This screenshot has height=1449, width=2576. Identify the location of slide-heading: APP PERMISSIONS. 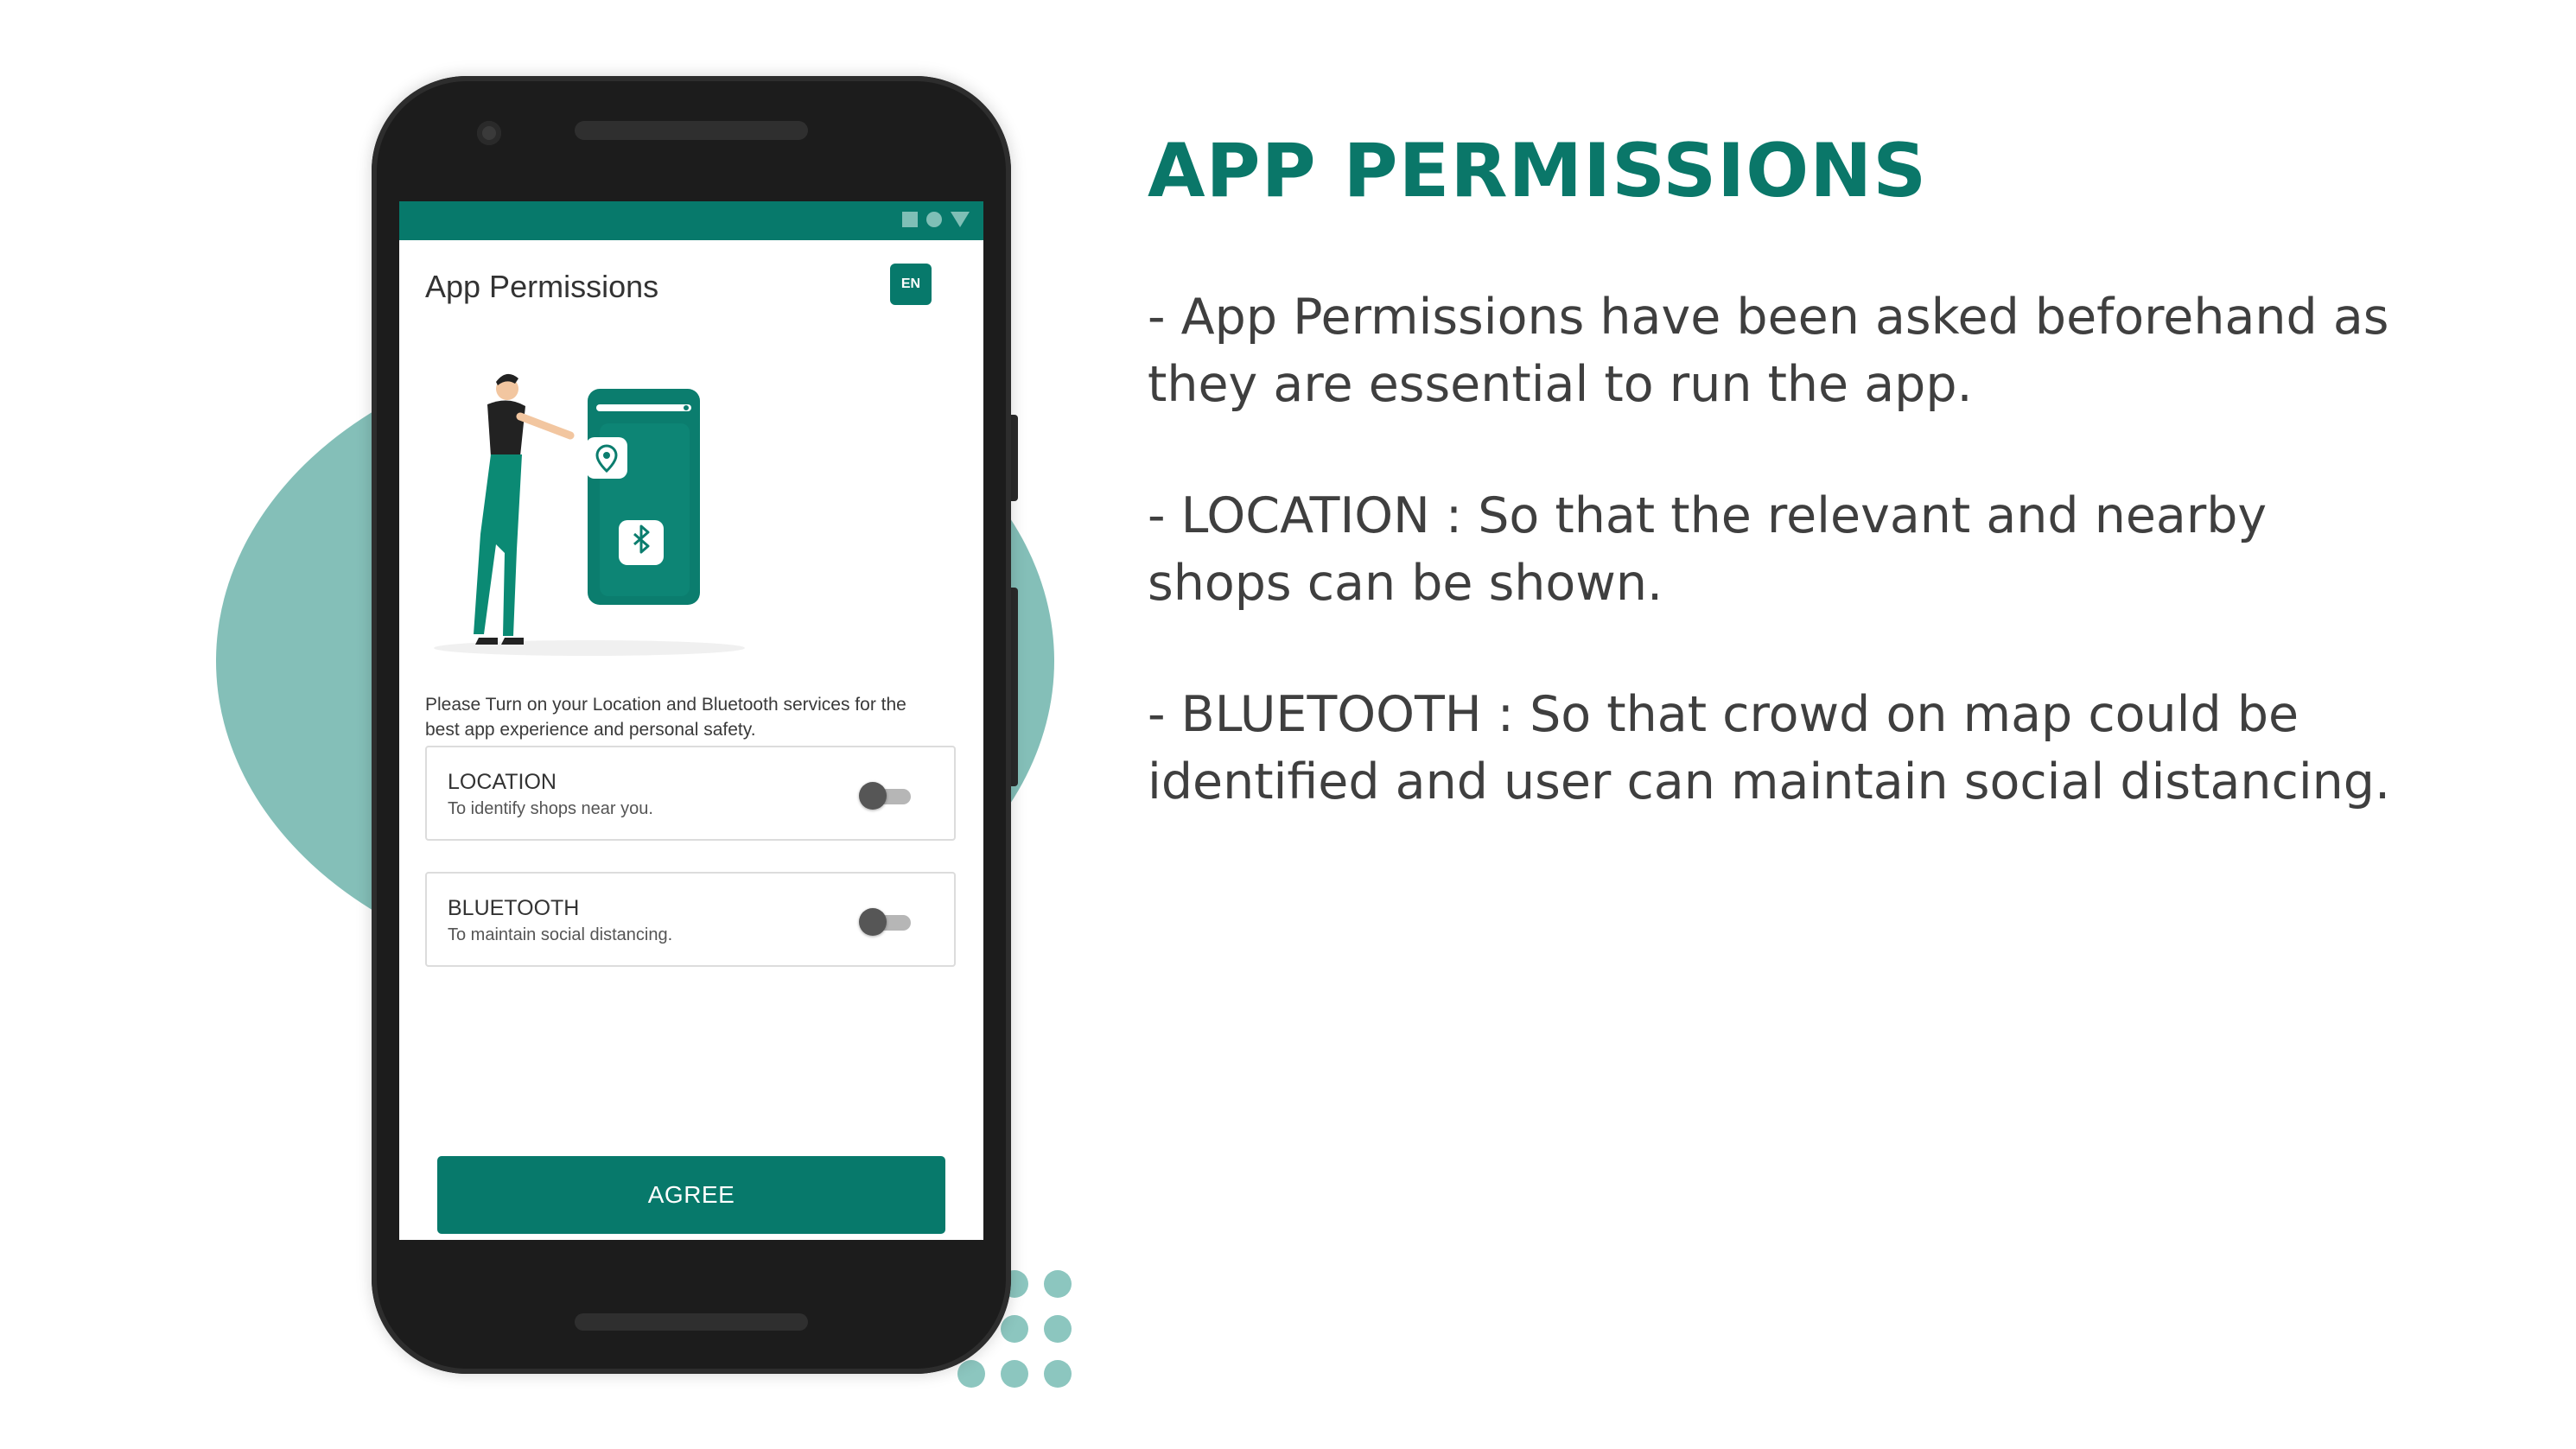
(1538, 171).